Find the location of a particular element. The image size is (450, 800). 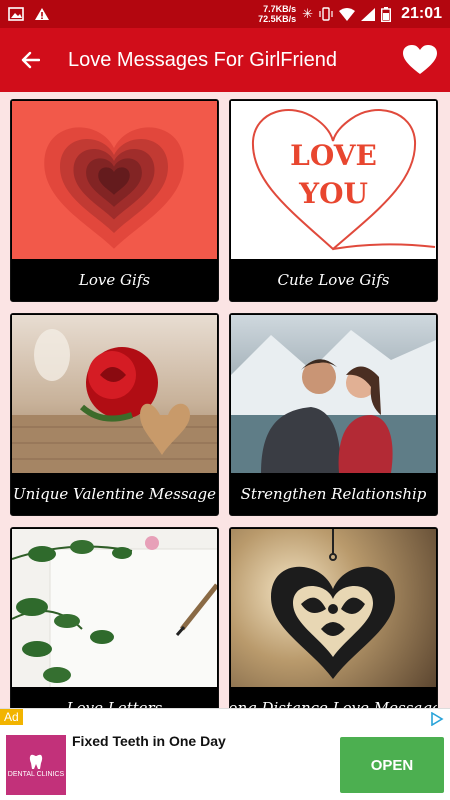

category-card-cute-love-gifs: LOVE YOU Cute Love Gifs is located at coordinates (333, 200).